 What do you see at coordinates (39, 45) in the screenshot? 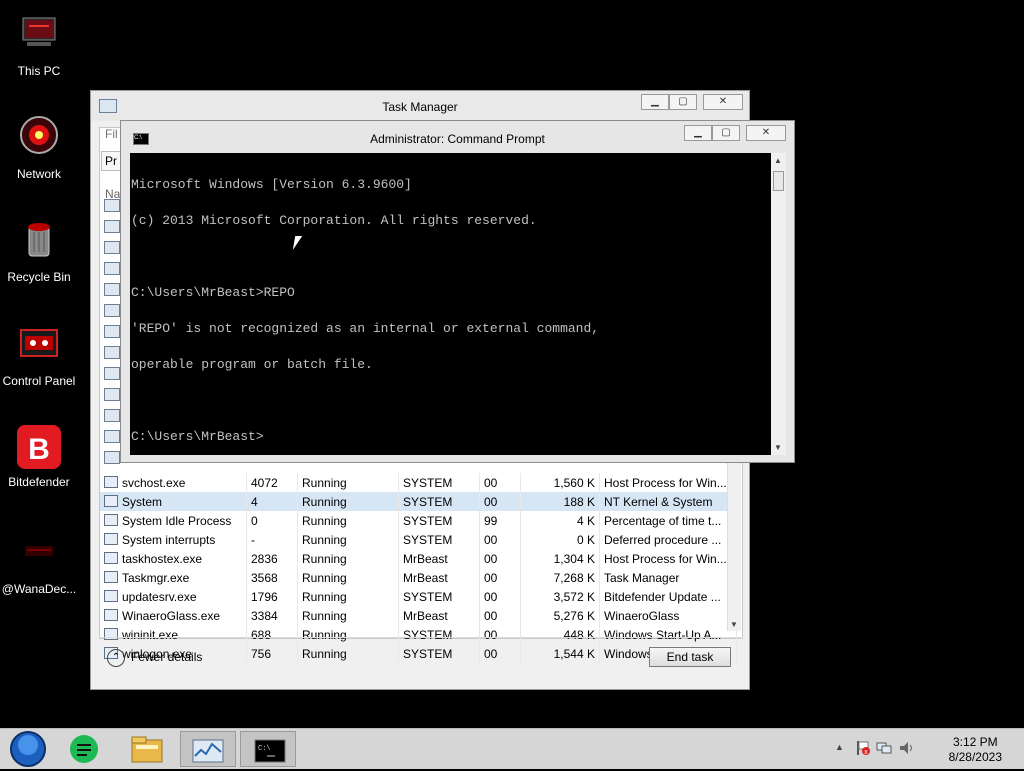
I see `desktop-icon-this-pc: This PC` at bounding box center [39, 45].